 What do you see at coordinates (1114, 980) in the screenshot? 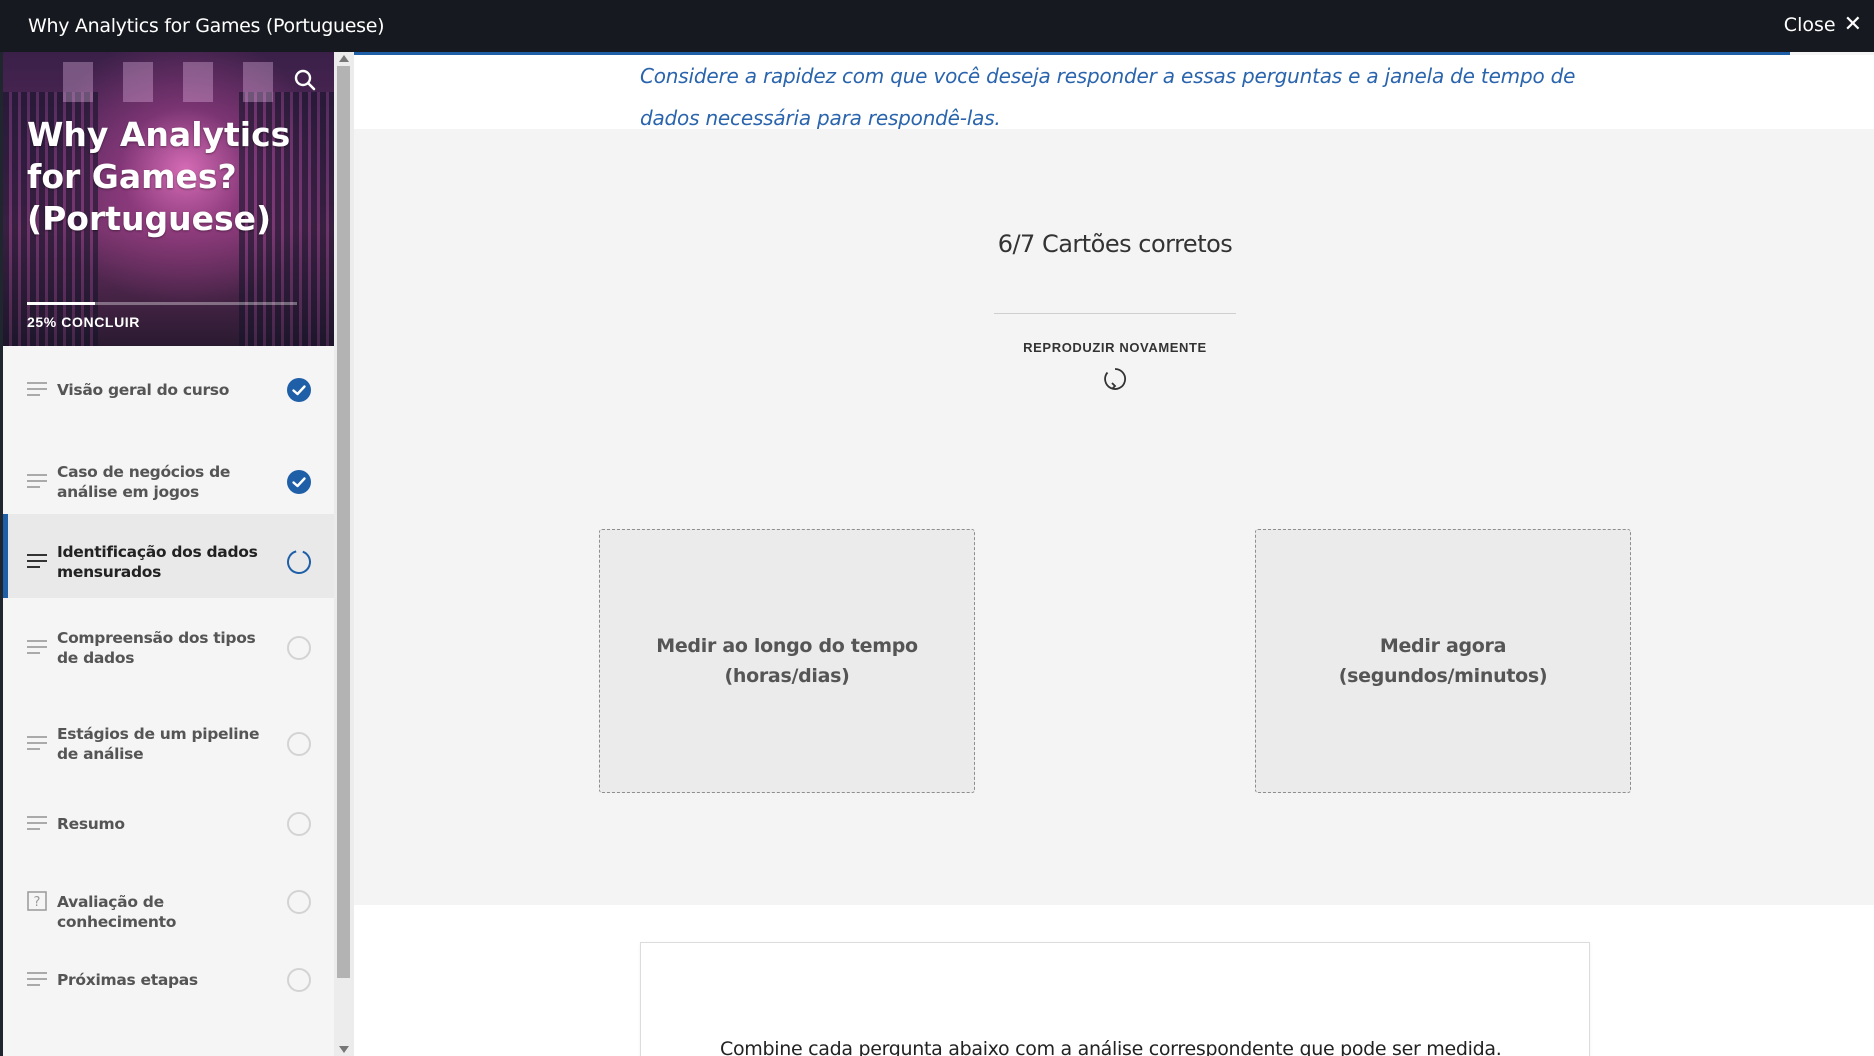
I see `instruction-section` at bounding box center [1114, 980].